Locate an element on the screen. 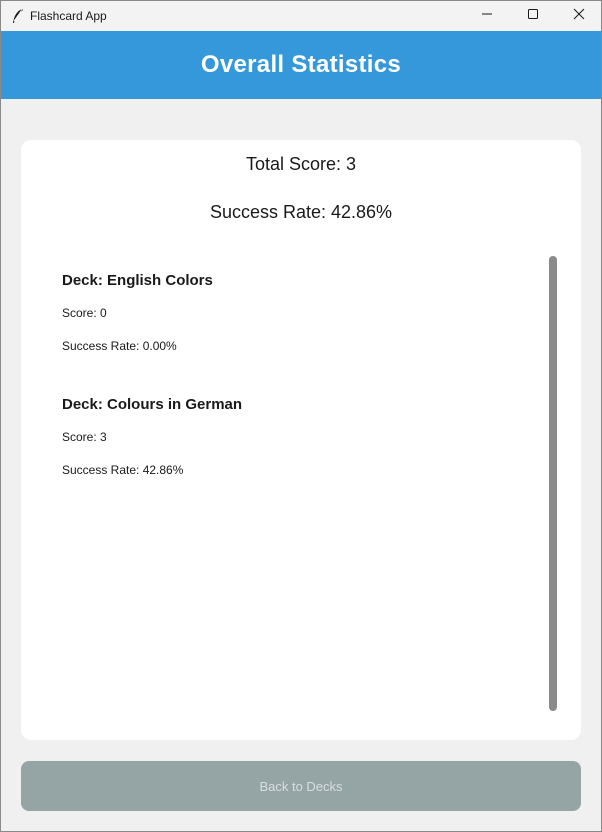 This screenshot has width=602, height=832. page-title: Overall Statistics is located at coordinates (301, 64).